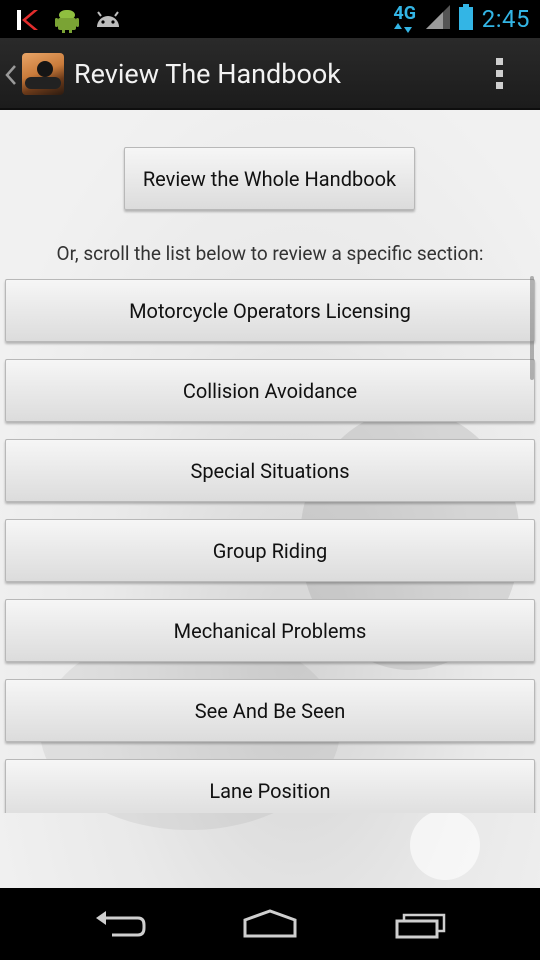  Describe the element at coordinates (505, 19) in the screenshot. I see `status-time: 2:45` at that location.